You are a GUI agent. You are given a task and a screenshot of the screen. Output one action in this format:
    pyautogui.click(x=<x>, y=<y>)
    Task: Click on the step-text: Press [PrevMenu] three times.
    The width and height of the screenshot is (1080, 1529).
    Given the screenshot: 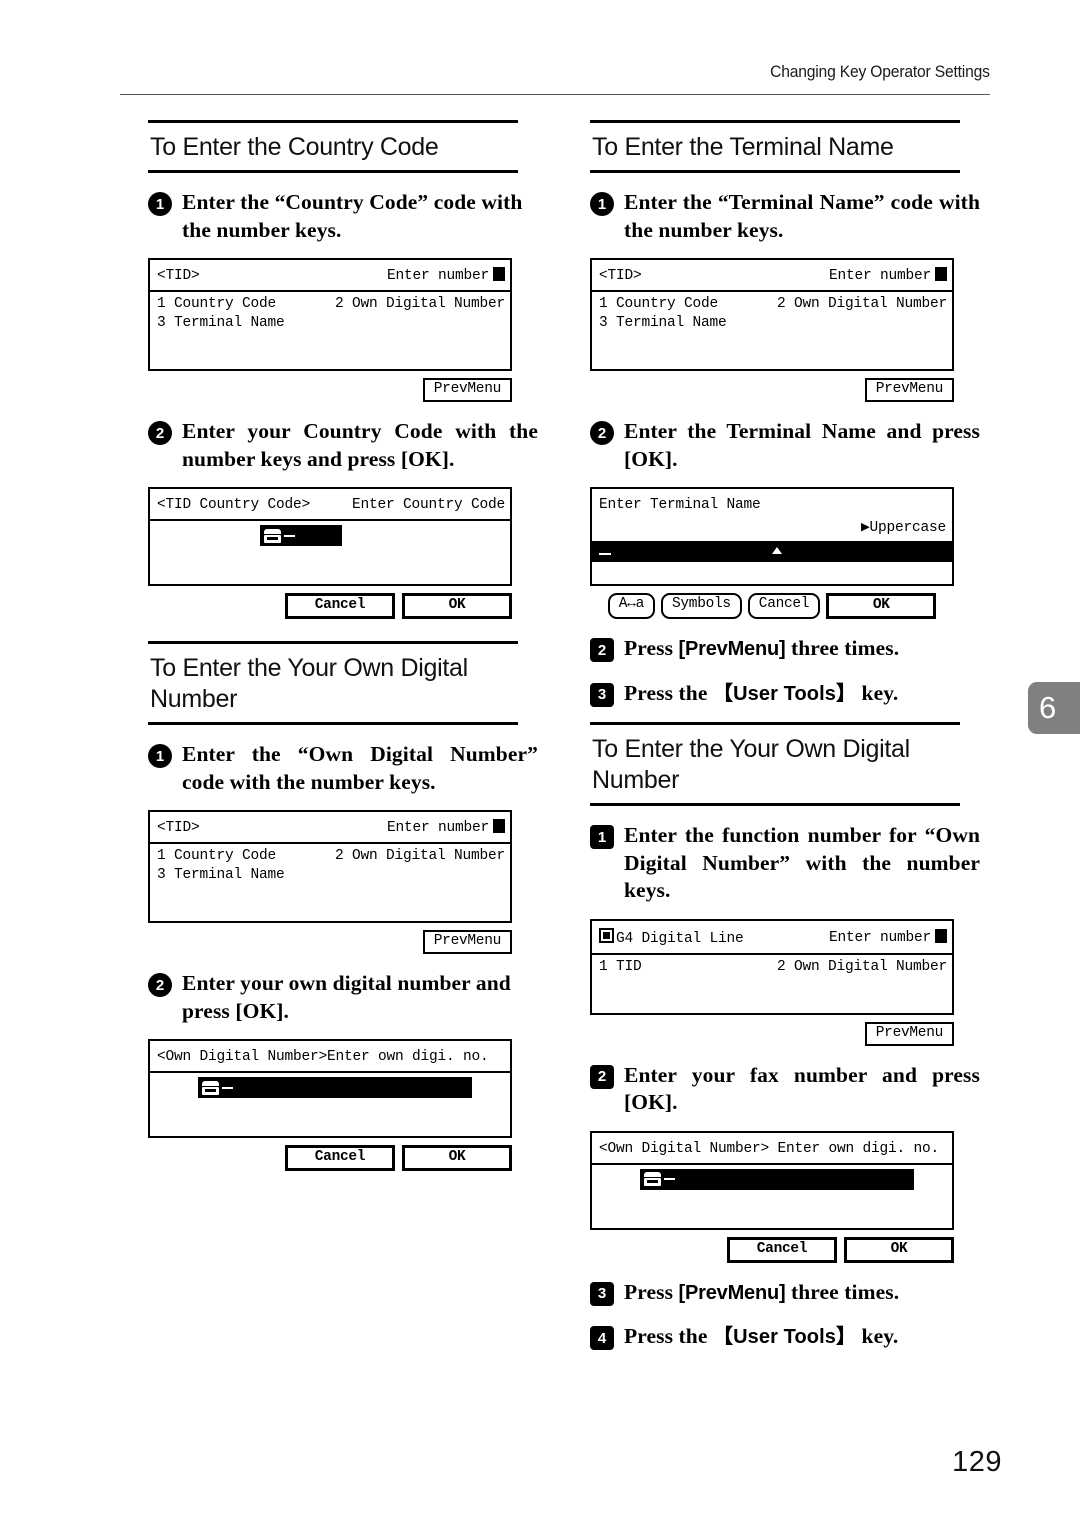 What is the action you would take?
    pyautogui.click(x=802, y=649)
    